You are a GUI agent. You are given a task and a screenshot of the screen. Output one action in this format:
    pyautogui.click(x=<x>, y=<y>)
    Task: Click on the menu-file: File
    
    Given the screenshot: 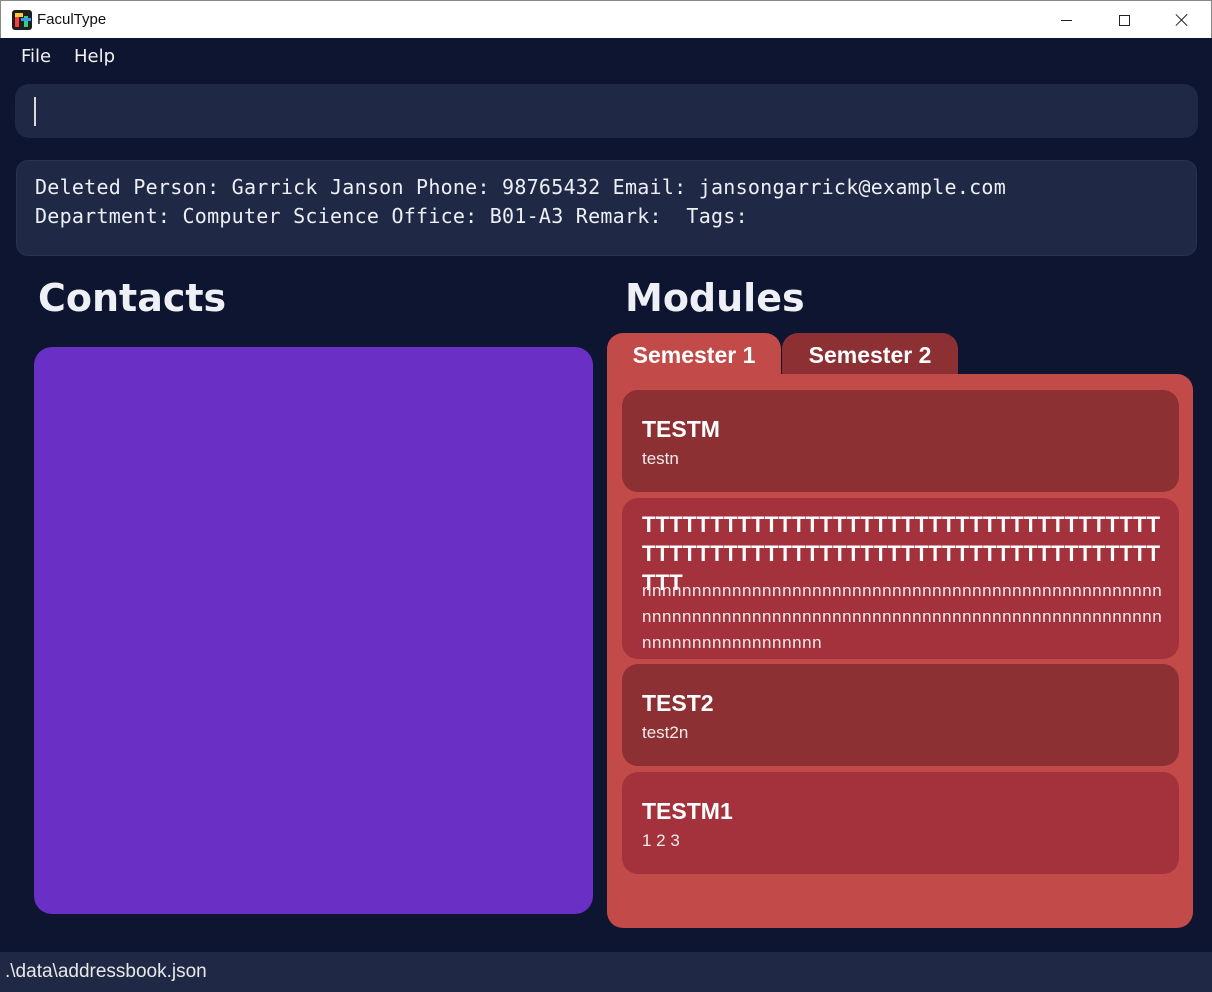 What is the action you would take?
    pyautogui.click(x=36, y=56)
    